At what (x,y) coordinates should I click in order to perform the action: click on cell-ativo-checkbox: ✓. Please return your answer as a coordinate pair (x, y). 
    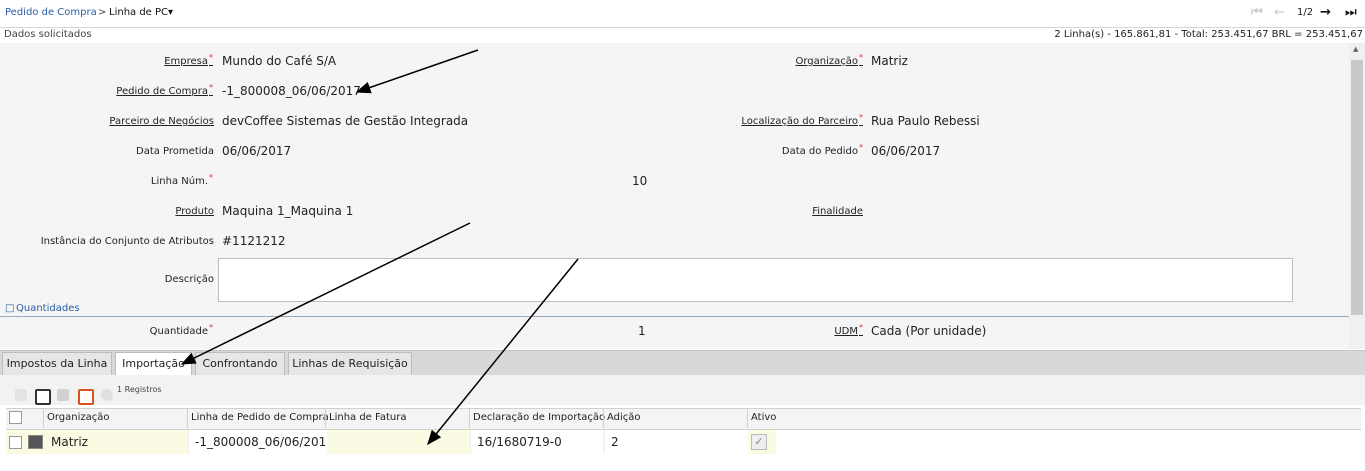
    Looking at the image, I should click on (759, 442).